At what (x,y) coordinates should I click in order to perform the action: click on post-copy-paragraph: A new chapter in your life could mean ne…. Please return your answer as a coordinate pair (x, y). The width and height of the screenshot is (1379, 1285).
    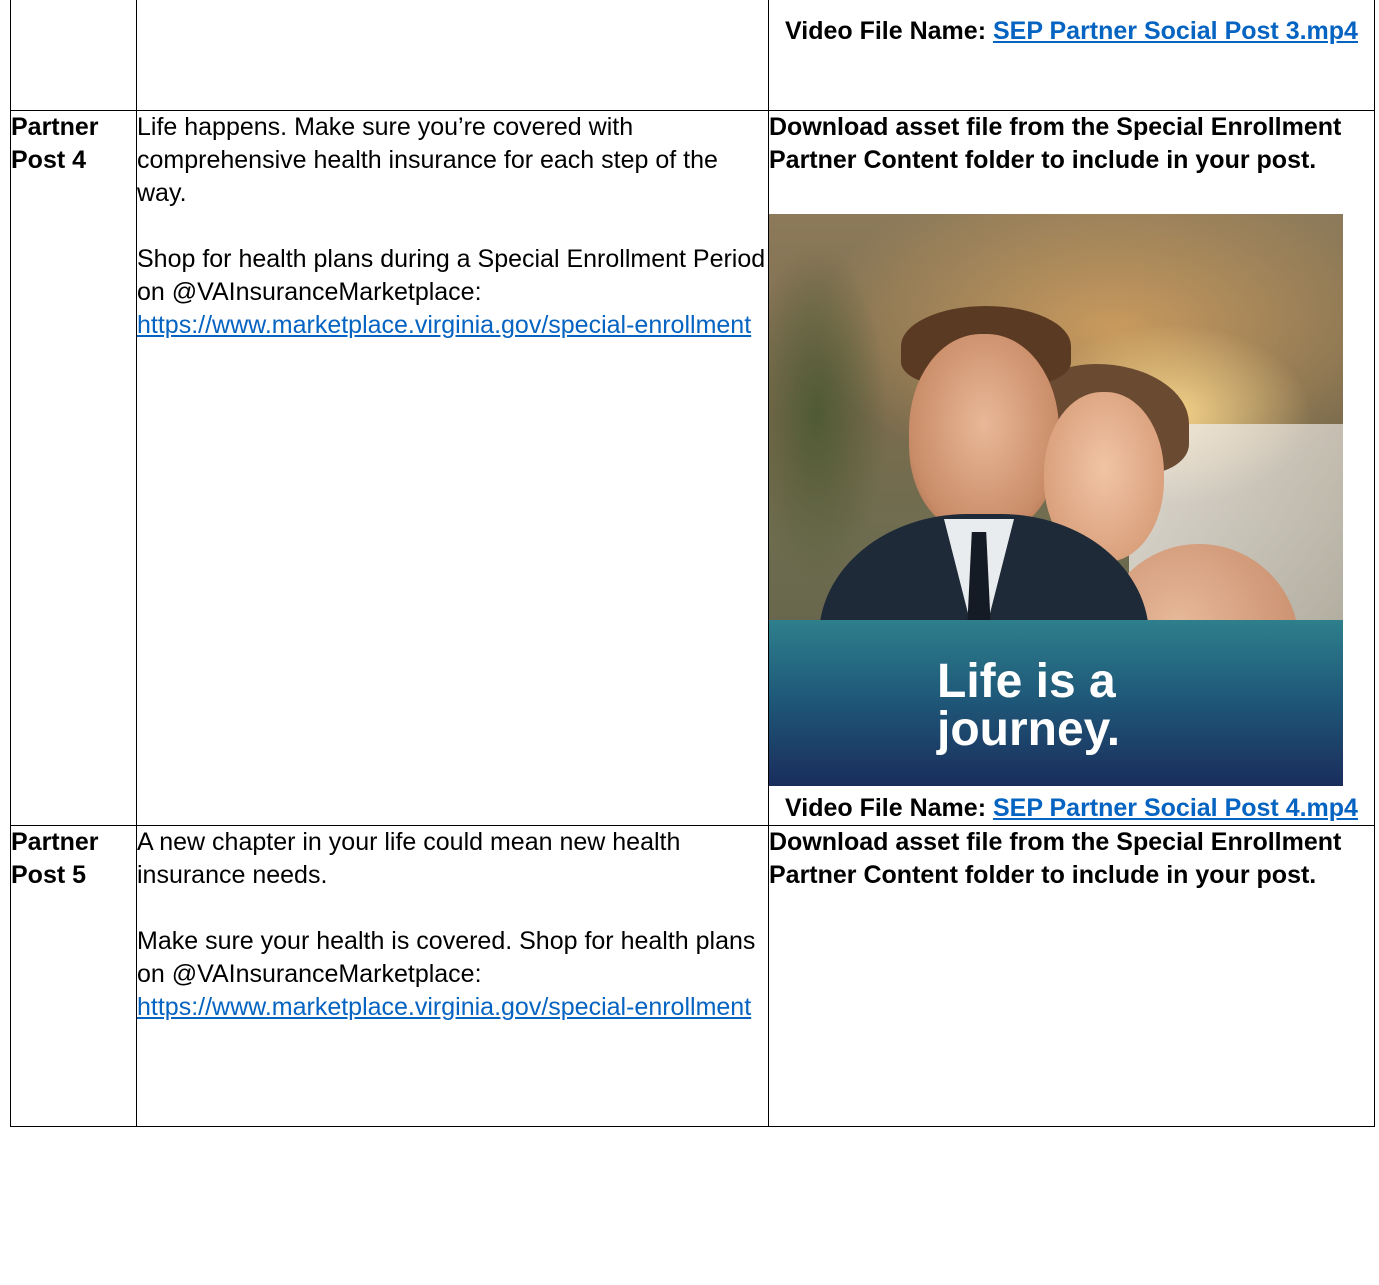
    Looking at the image, I should click on (409, 858).